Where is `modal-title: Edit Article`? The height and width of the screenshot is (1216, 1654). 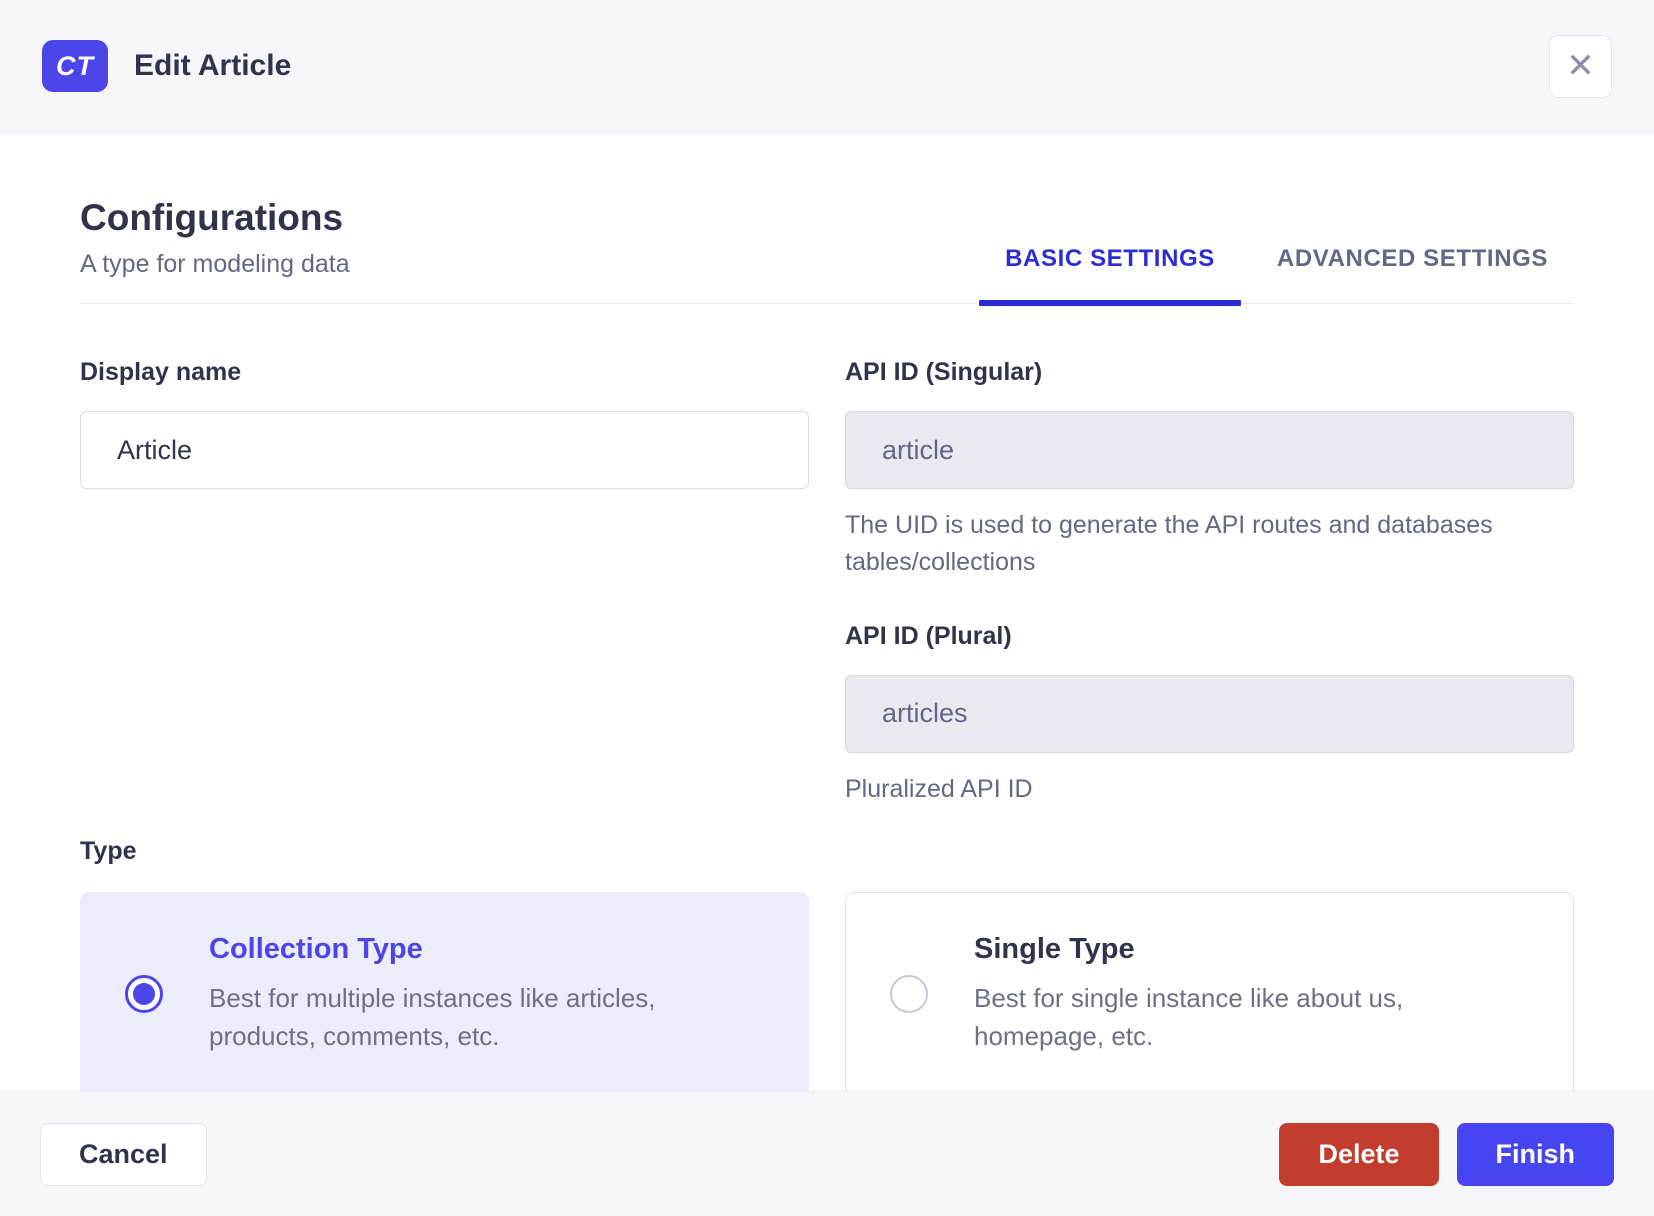 modal-title: Edit Article is located at coordinates (213, 65).